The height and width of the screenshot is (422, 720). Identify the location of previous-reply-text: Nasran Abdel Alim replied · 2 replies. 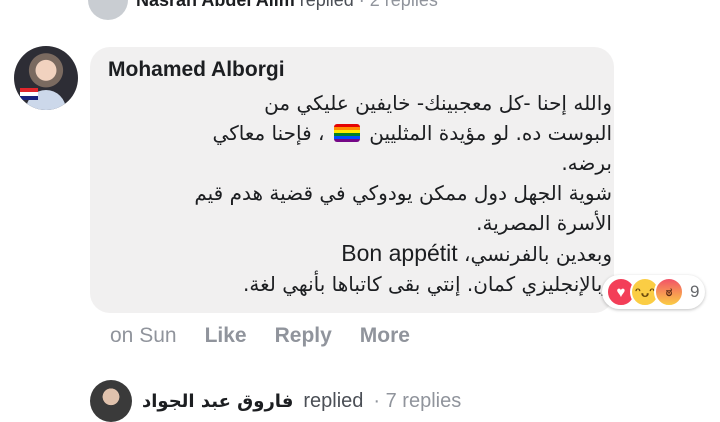
(287, 5).